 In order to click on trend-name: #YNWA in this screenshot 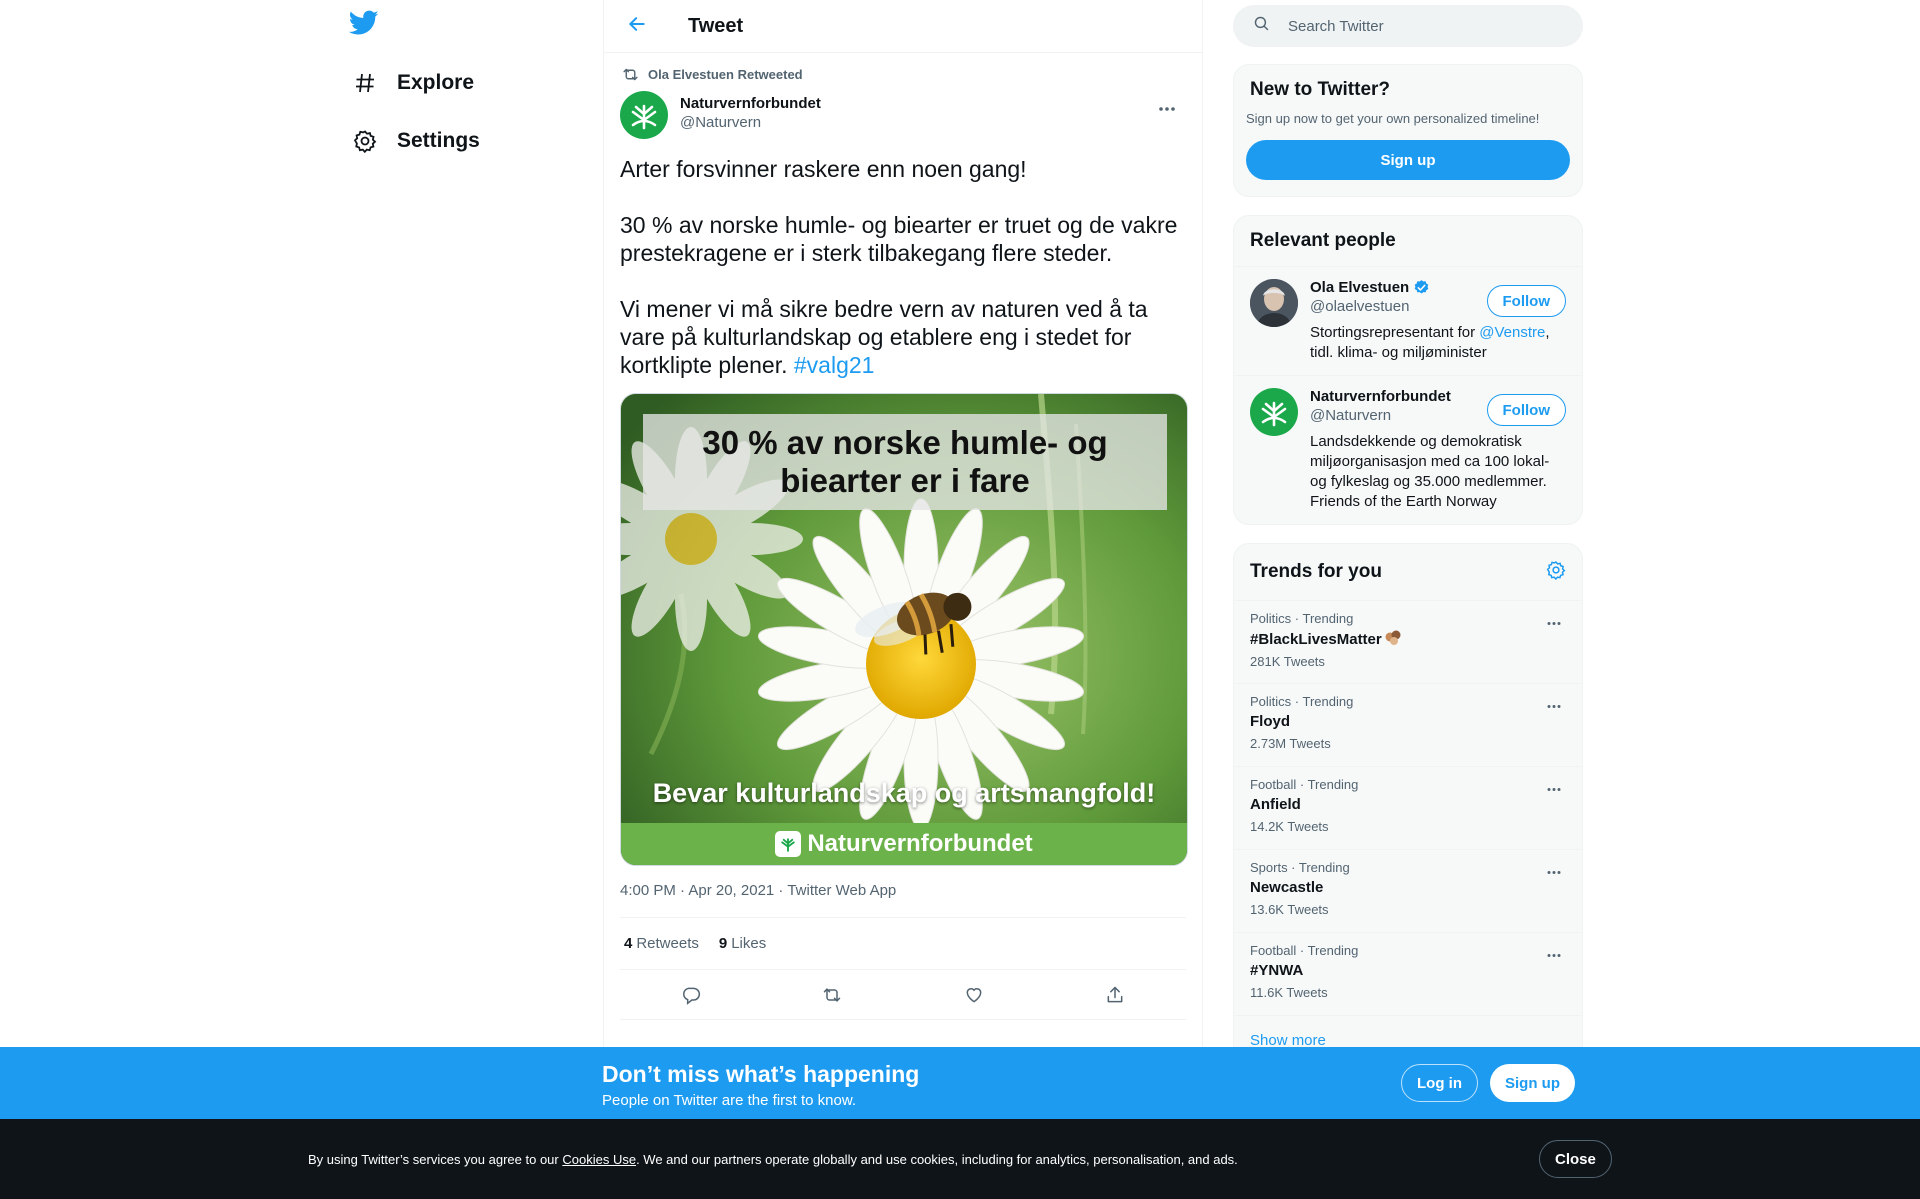, I will do `click(1277, 970)`.